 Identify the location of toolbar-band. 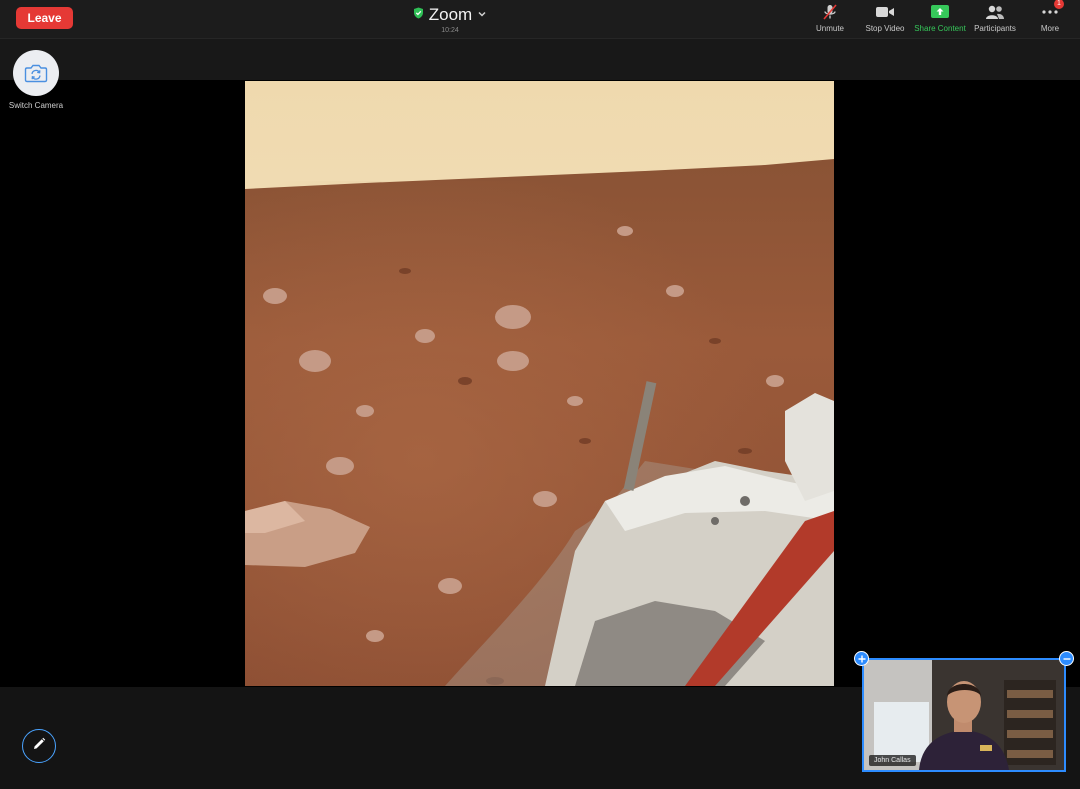
(540, 59).